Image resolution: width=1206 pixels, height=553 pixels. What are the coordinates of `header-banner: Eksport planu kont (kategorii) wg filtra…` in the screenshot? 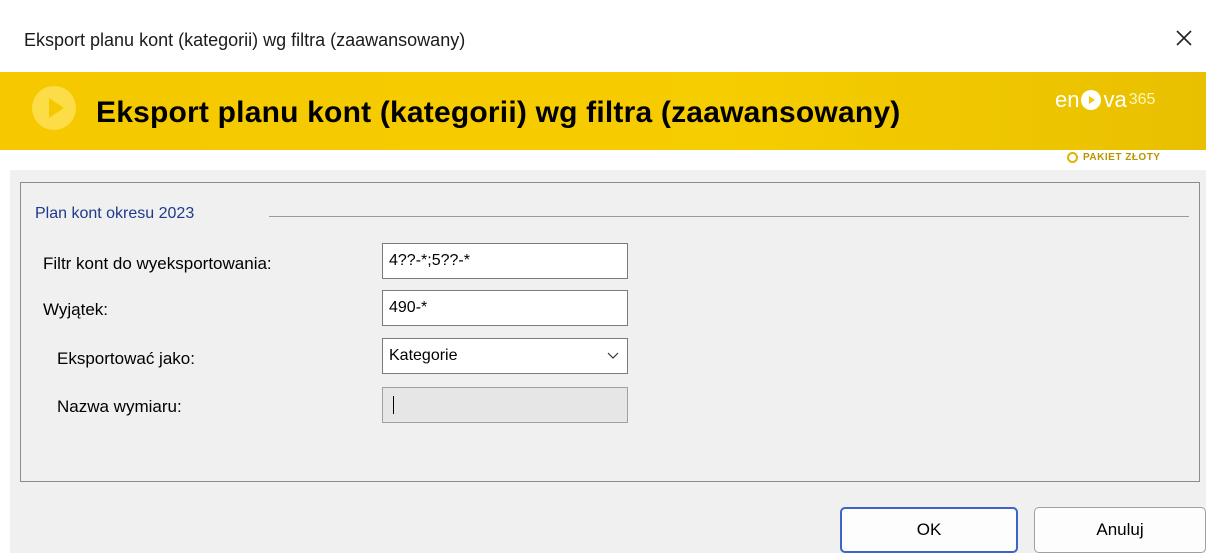 It's located at (603, 111).